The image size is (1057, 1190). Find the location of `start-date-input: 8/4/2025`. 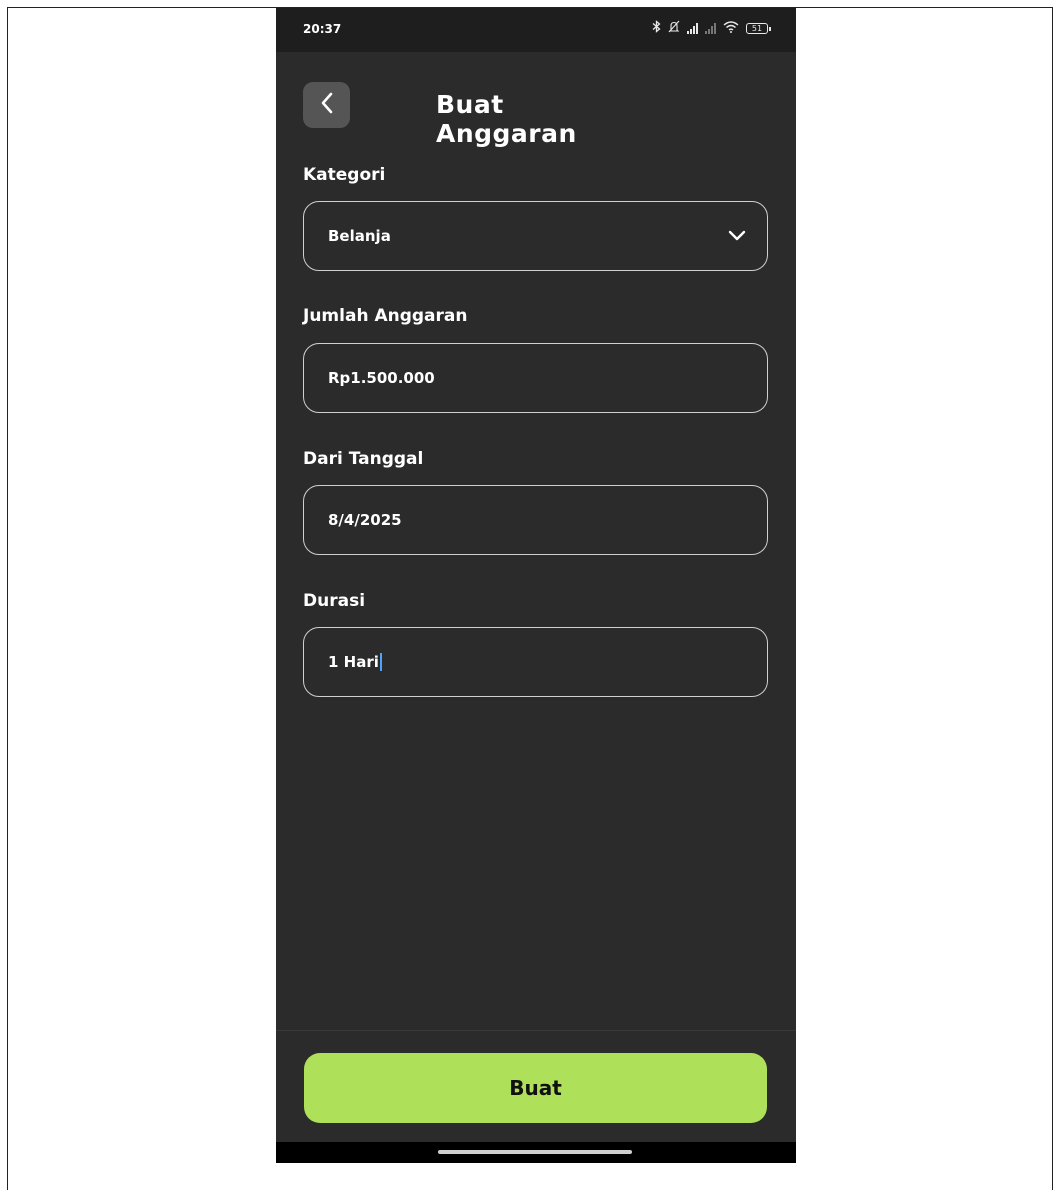

start-date-input: 8/4/2025 is located at coordinates (535, 520).